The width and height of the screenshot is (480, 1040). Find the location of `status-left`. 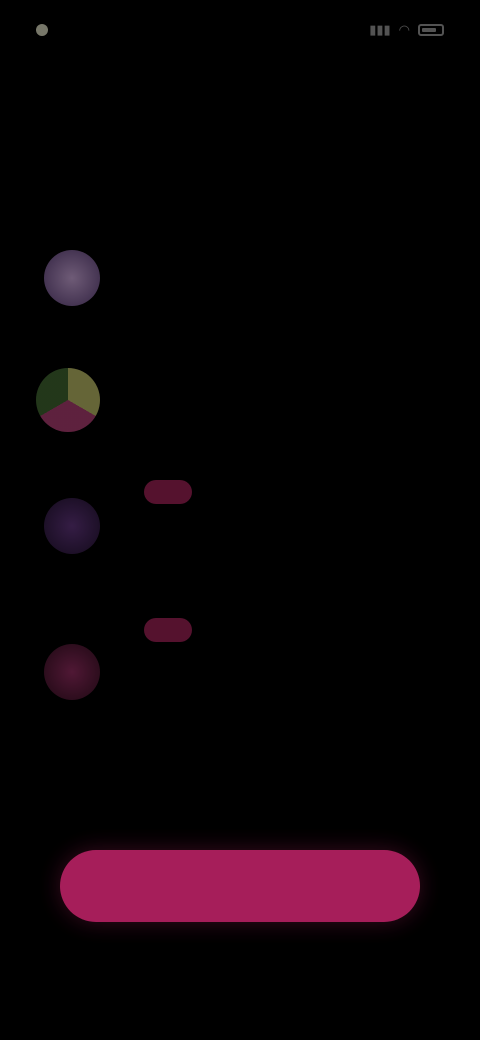

status-left is located at coordinates (47, 30).